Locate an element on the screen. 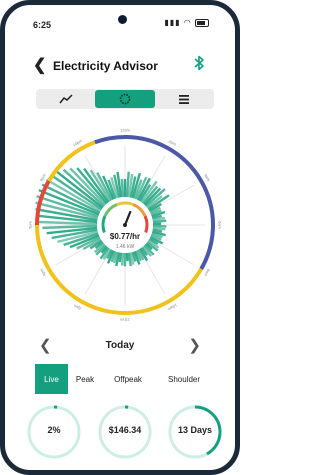 The image size is (320, 475). wifi-icon: ◠ is located at coordinates (187, 22).